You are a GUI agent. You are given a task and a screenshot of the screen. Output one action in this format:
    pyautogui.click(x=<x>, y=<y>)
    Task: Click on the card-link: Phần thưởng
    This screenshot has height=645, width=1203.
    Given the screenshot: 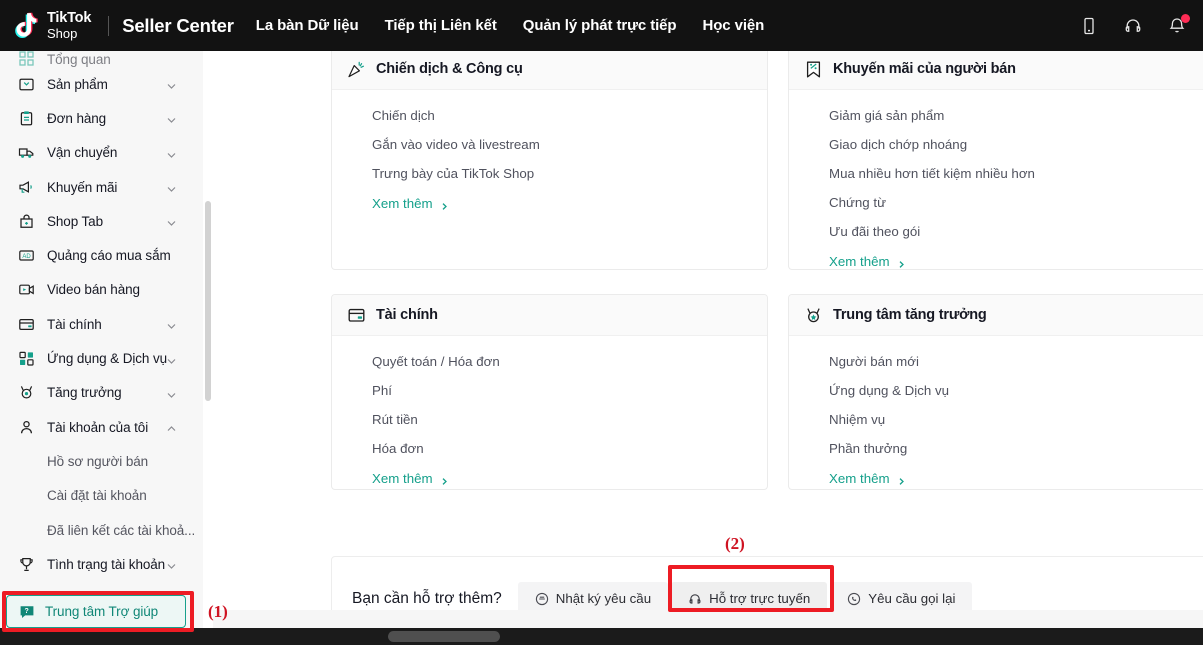 What is the action you would take?
    pyautogui.click(x=1016, y=448)
    